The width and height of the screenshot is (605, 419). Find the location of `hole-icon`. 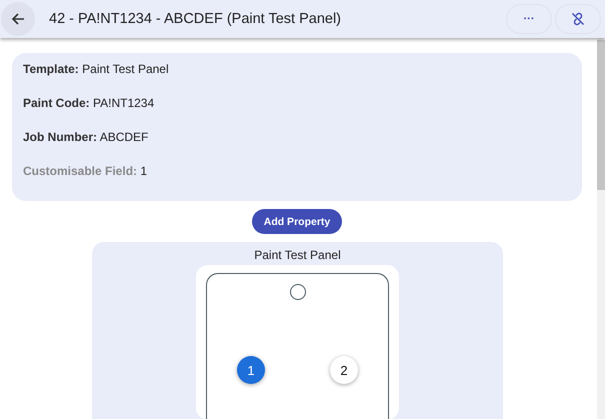

hole-icon is located at coordinates (298, 292).